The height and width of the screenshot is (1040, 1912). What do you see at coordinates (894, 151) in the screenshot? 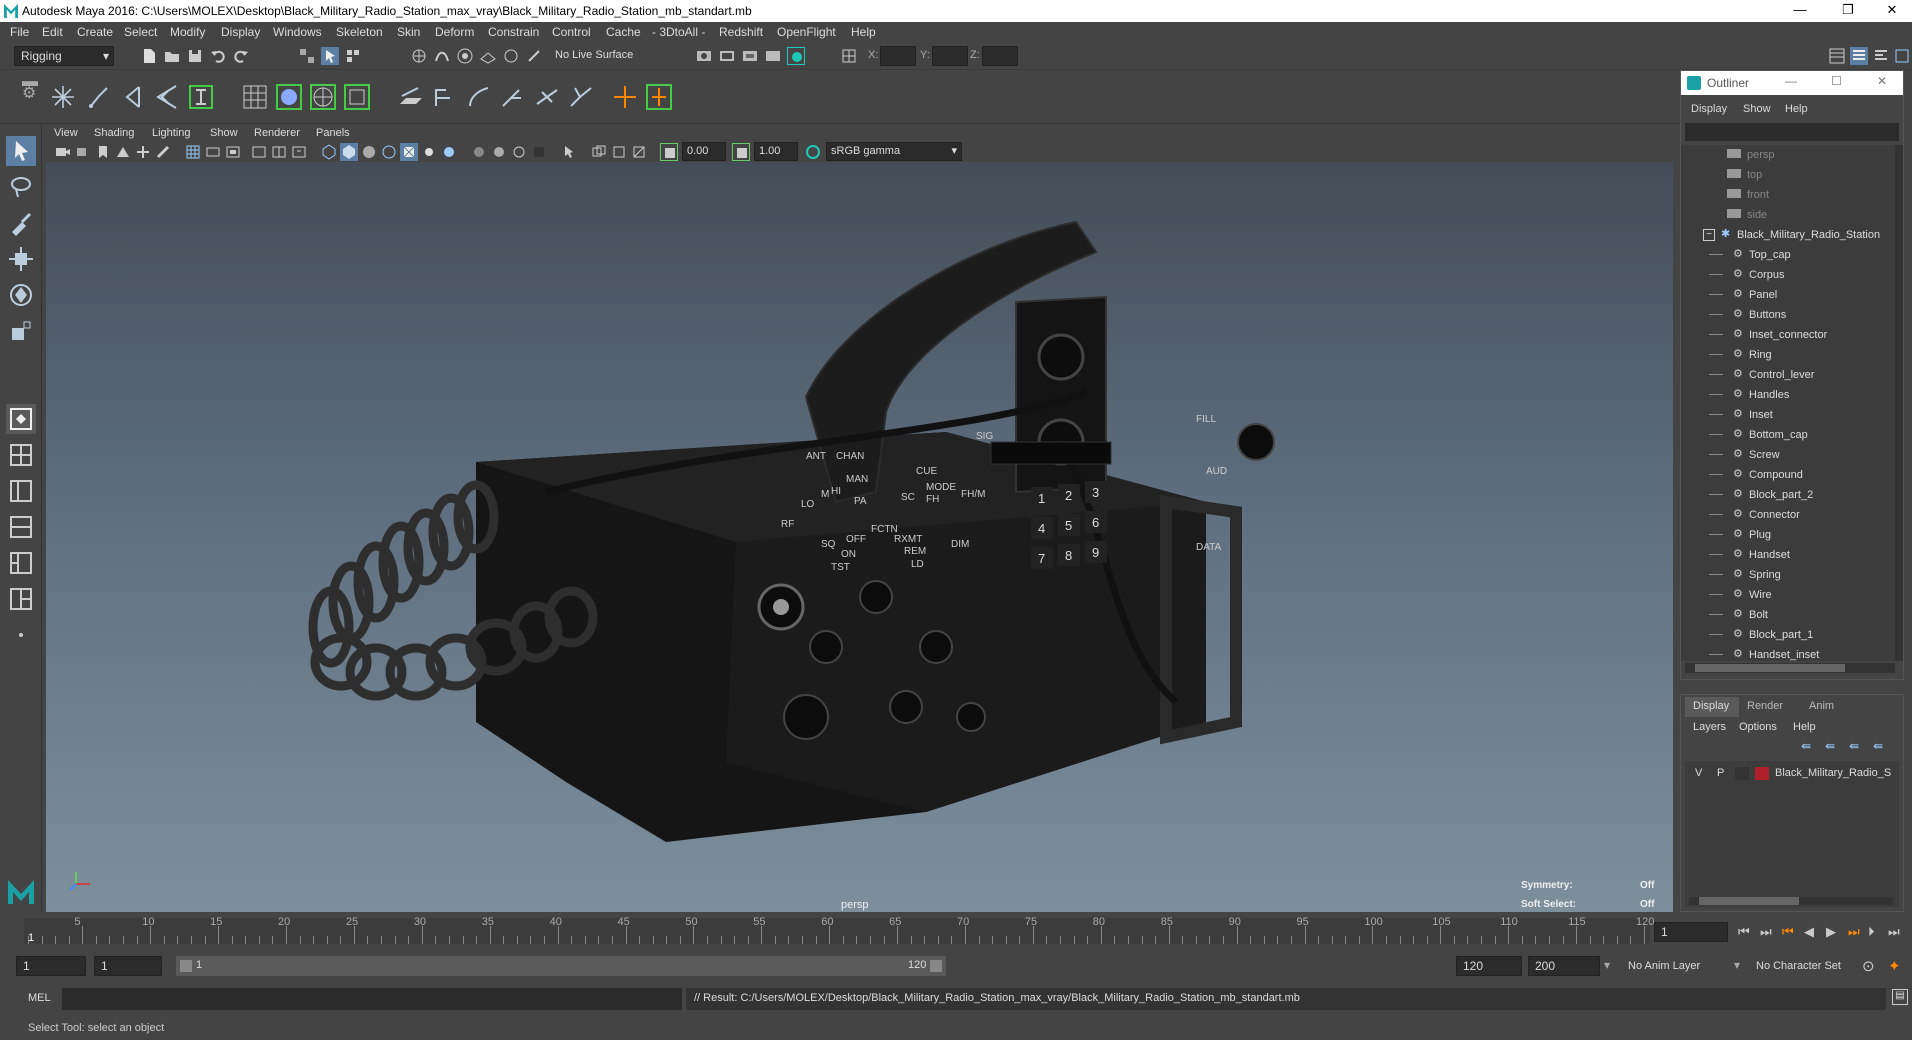
I see `view-transform-dropdown: sRGB gamma ▾` at bounding box center [894, 151].